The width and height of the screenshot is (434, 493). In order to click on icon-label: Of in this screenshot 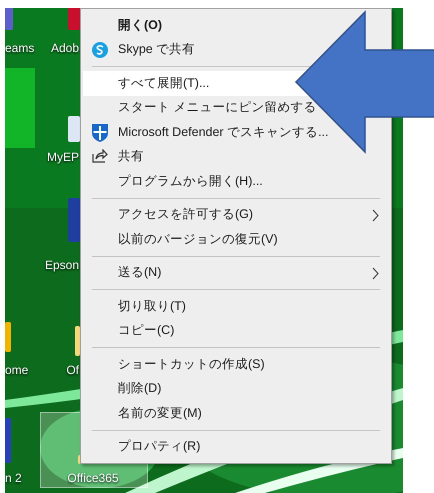, I will do `click(72, 370)`.